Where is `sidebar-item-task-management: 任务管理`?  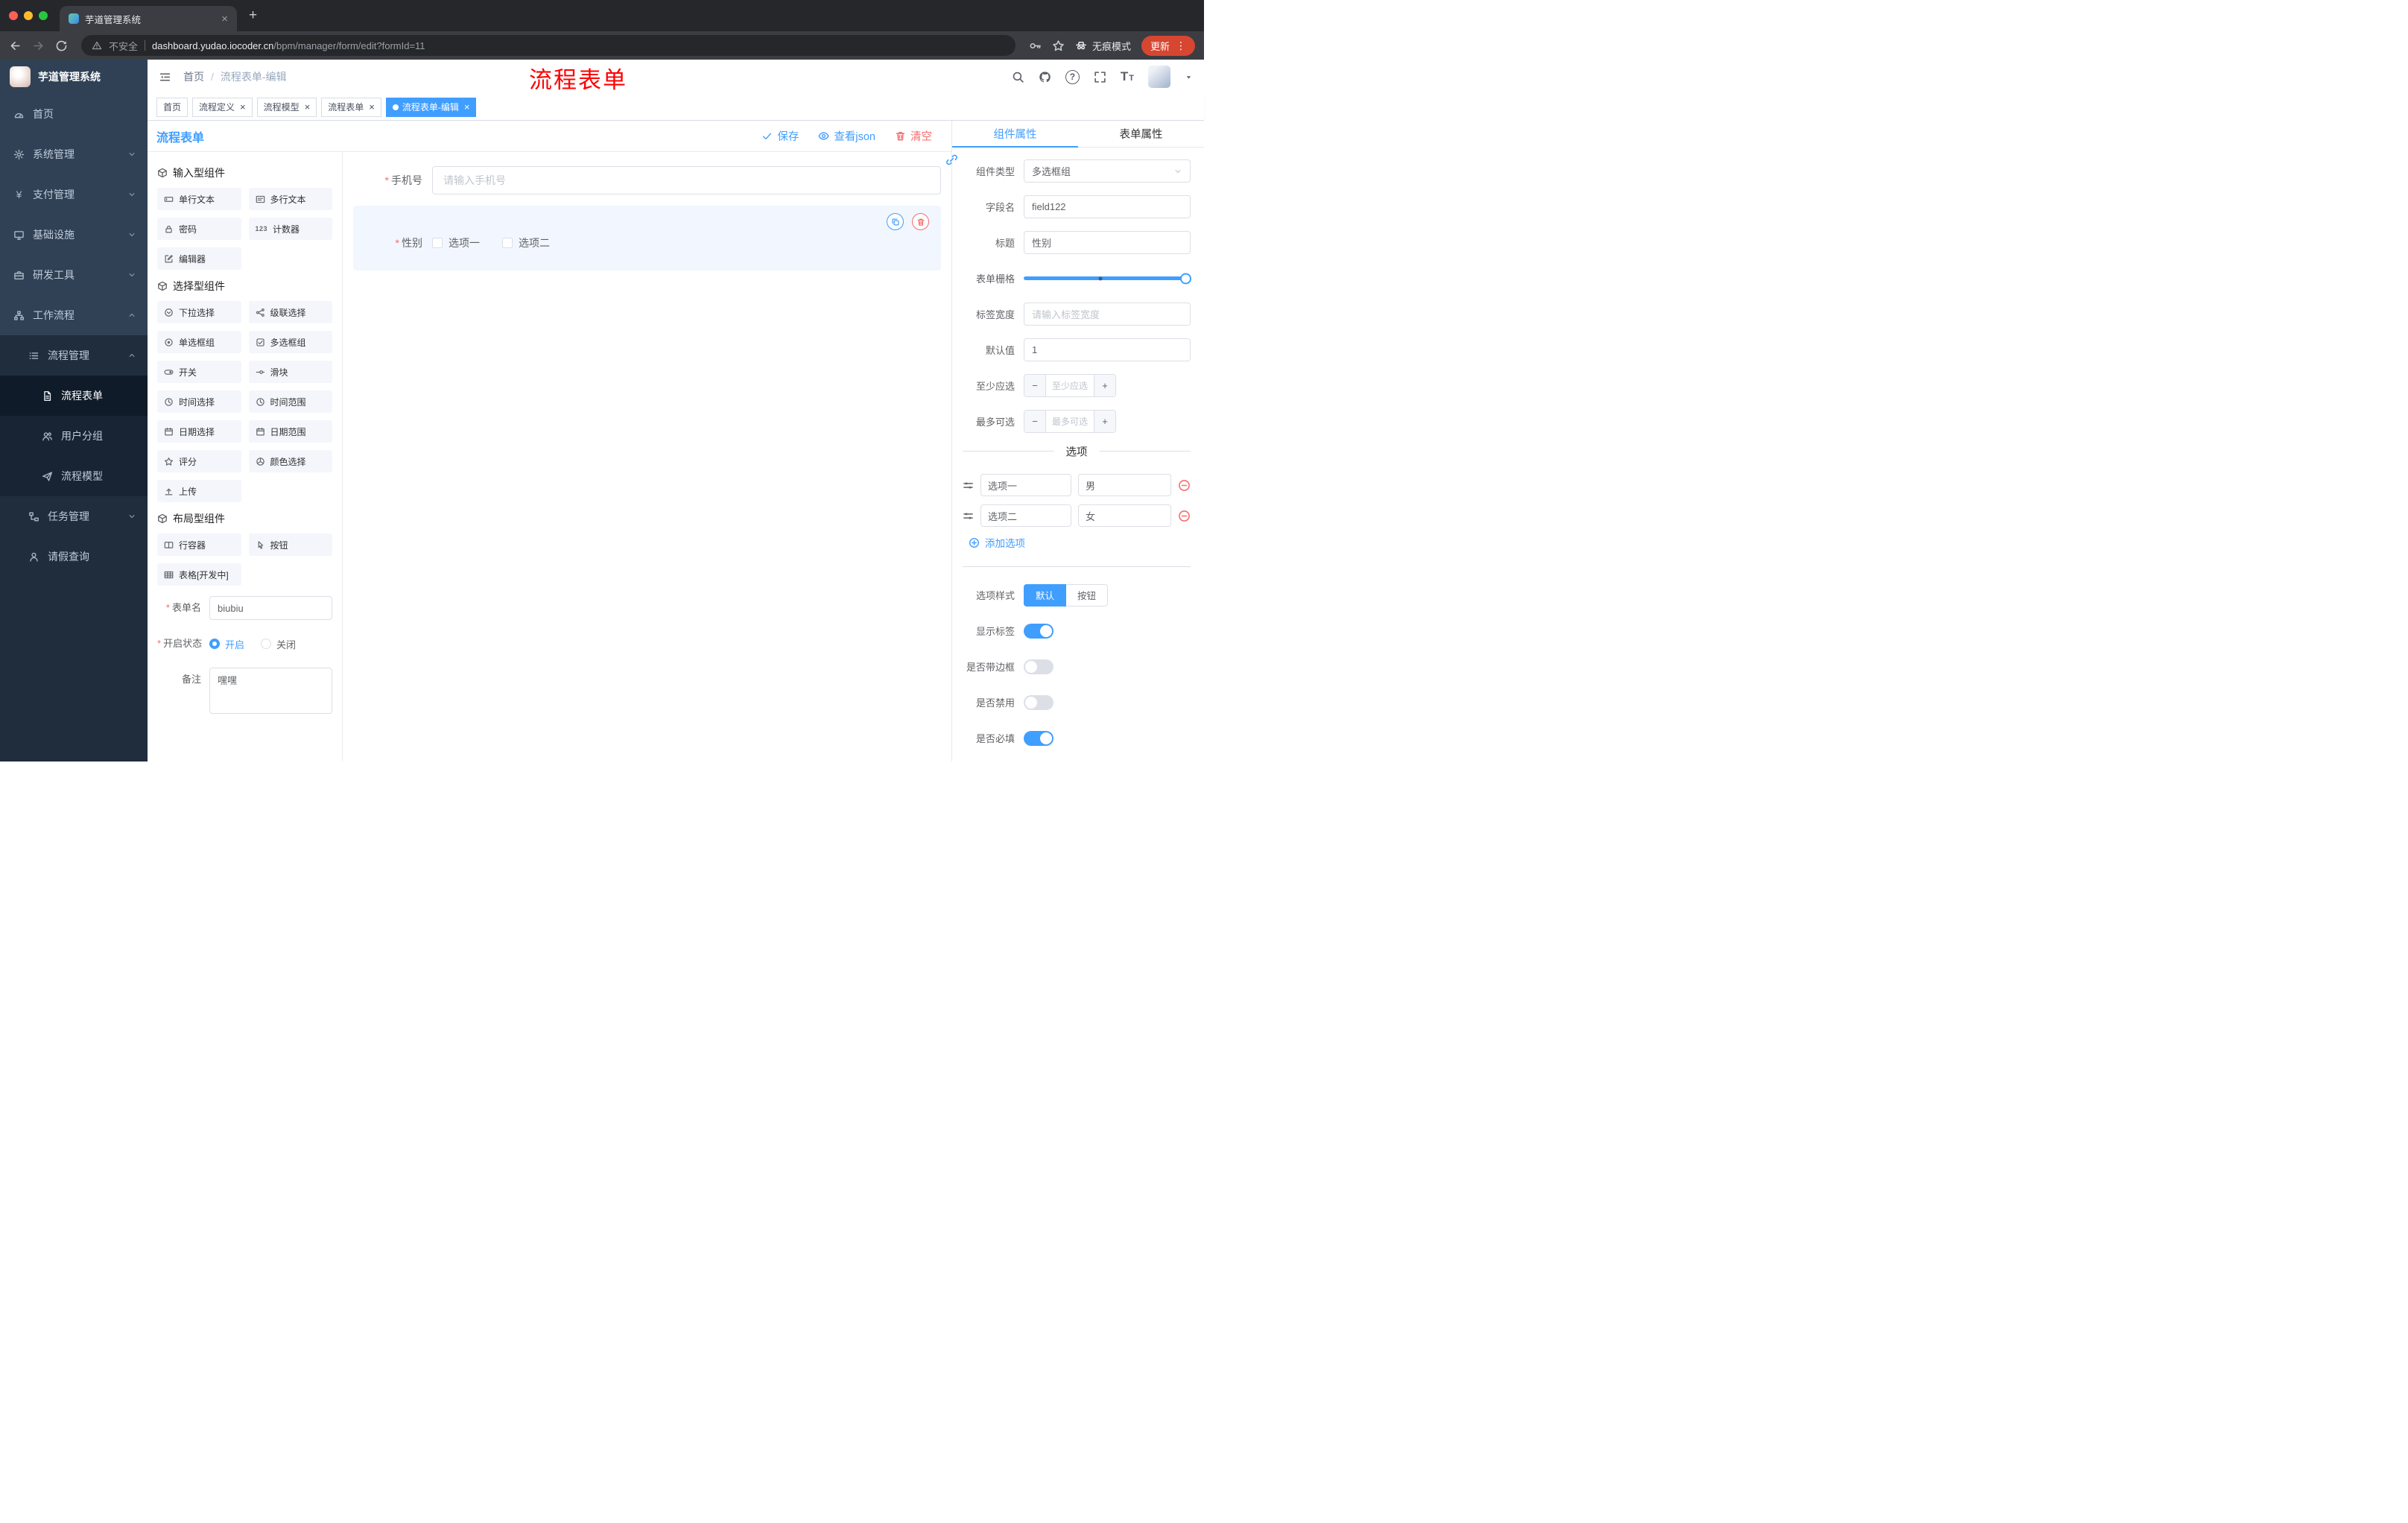
sidebar-item-task-management: 任务管理 is located at coordinates (74, 516).